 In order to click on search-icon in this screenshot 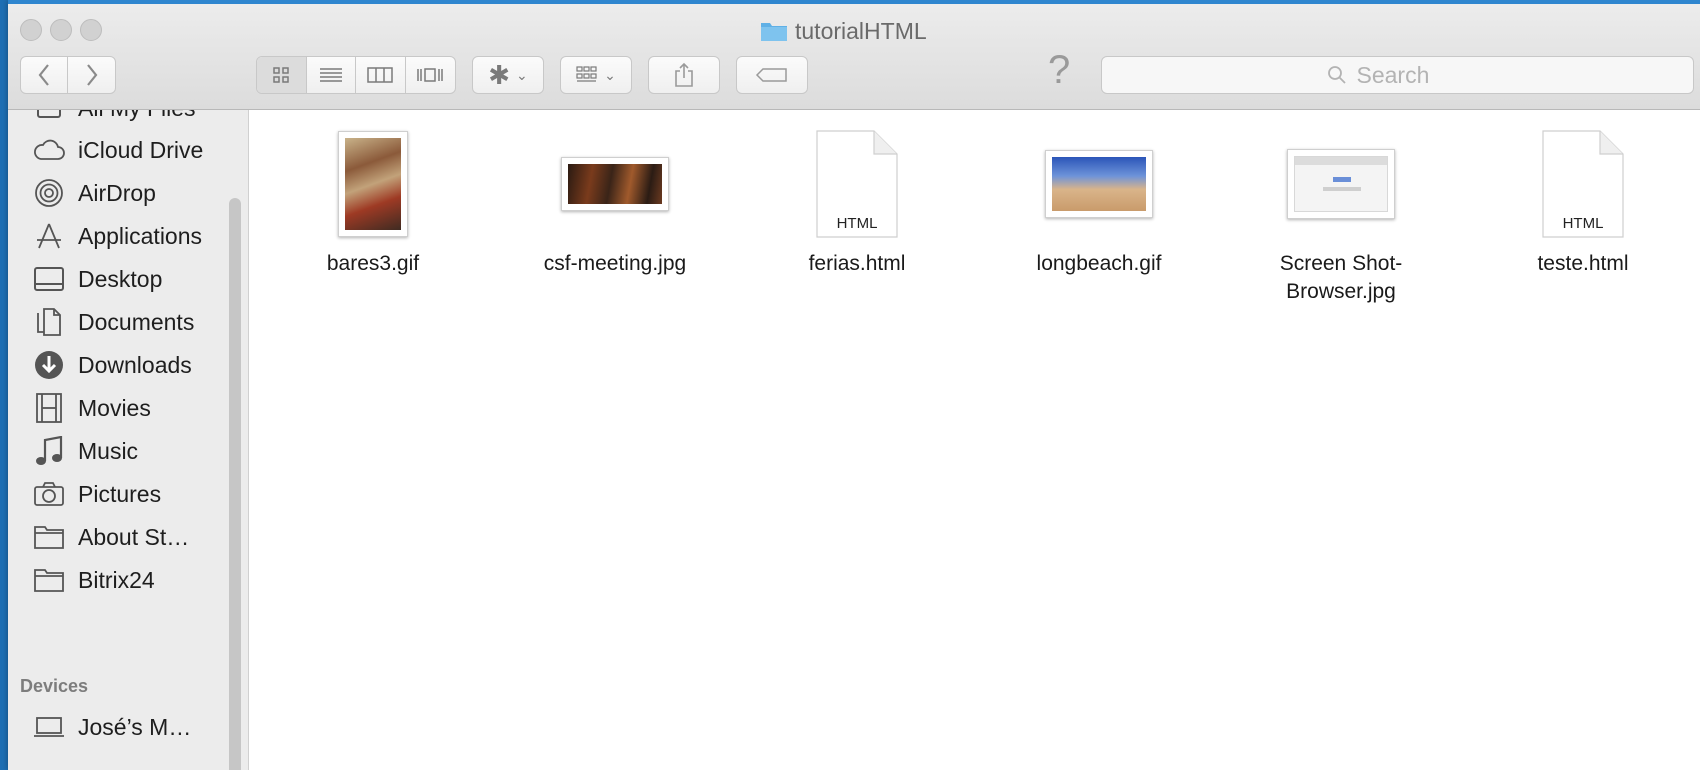, I will do `click(1336, 75)`.